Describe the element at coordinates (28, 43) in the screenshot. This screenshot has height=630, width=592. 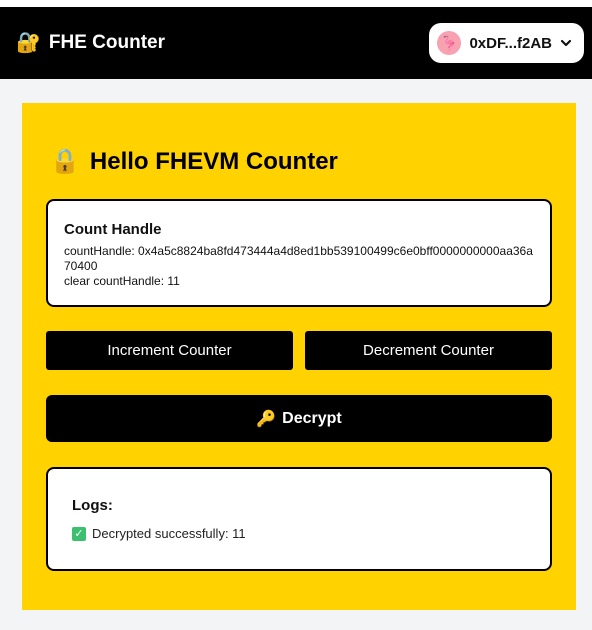
I see `lock-key-icon: 🔐` at that location.